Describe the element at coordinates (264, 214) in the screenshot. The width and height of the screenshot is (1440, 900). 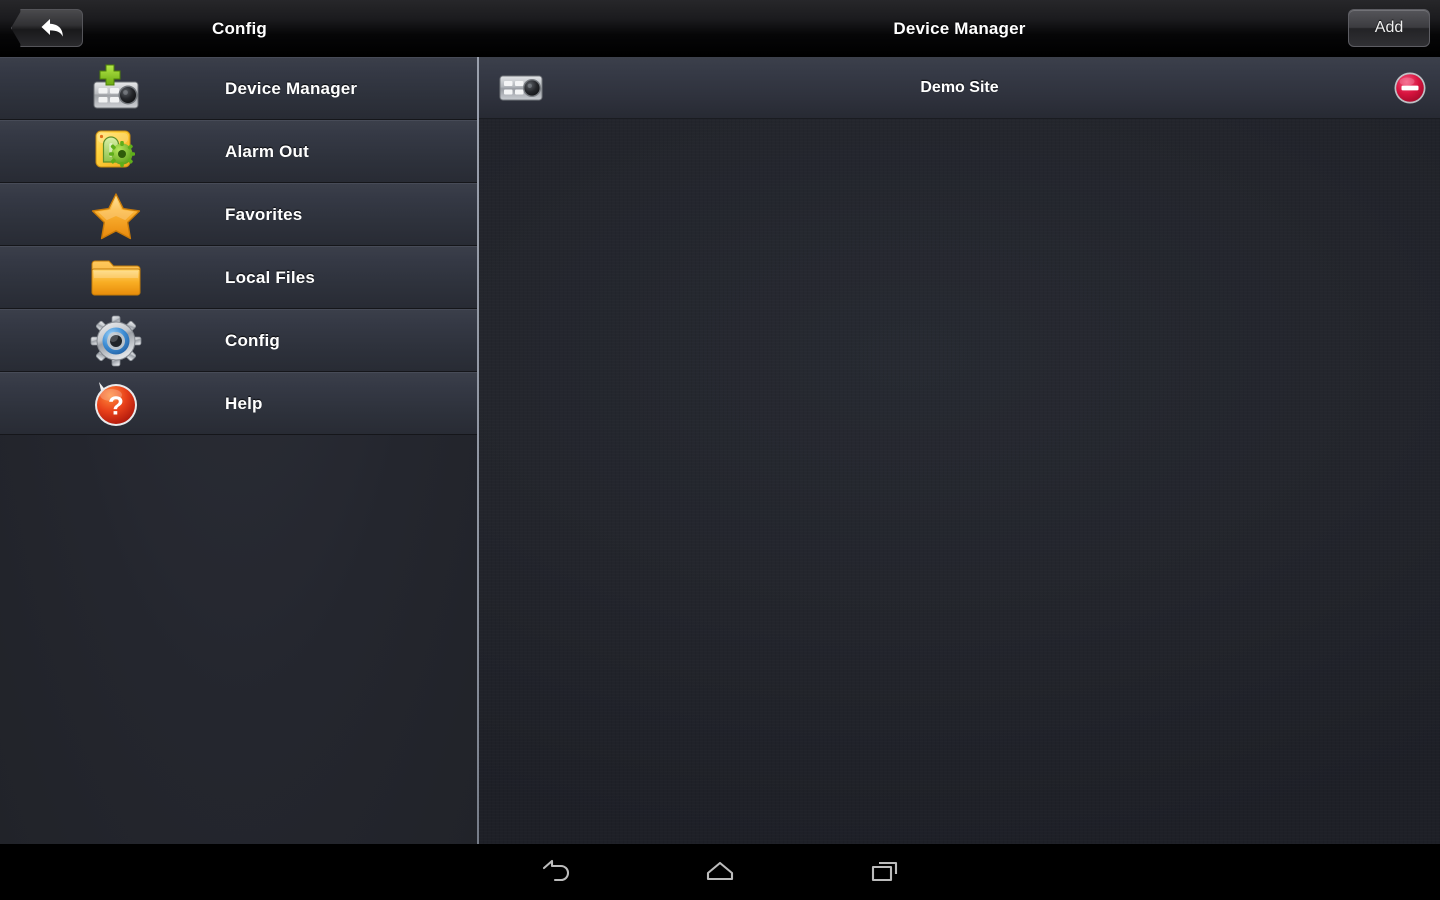
I see `sidebar-item-label: Favorites` at that location.